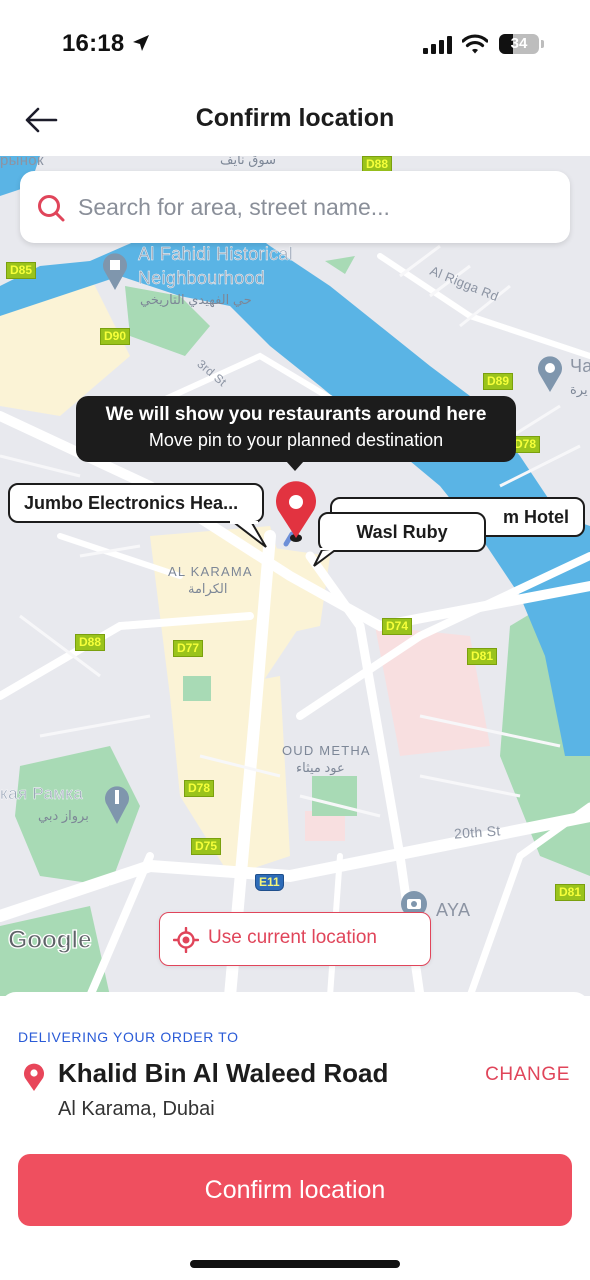 The width and height of the screenshot is (590, 1280). Describe the element at coordinates (51, 208) in the screenshot. I see `search-icon` at that location.